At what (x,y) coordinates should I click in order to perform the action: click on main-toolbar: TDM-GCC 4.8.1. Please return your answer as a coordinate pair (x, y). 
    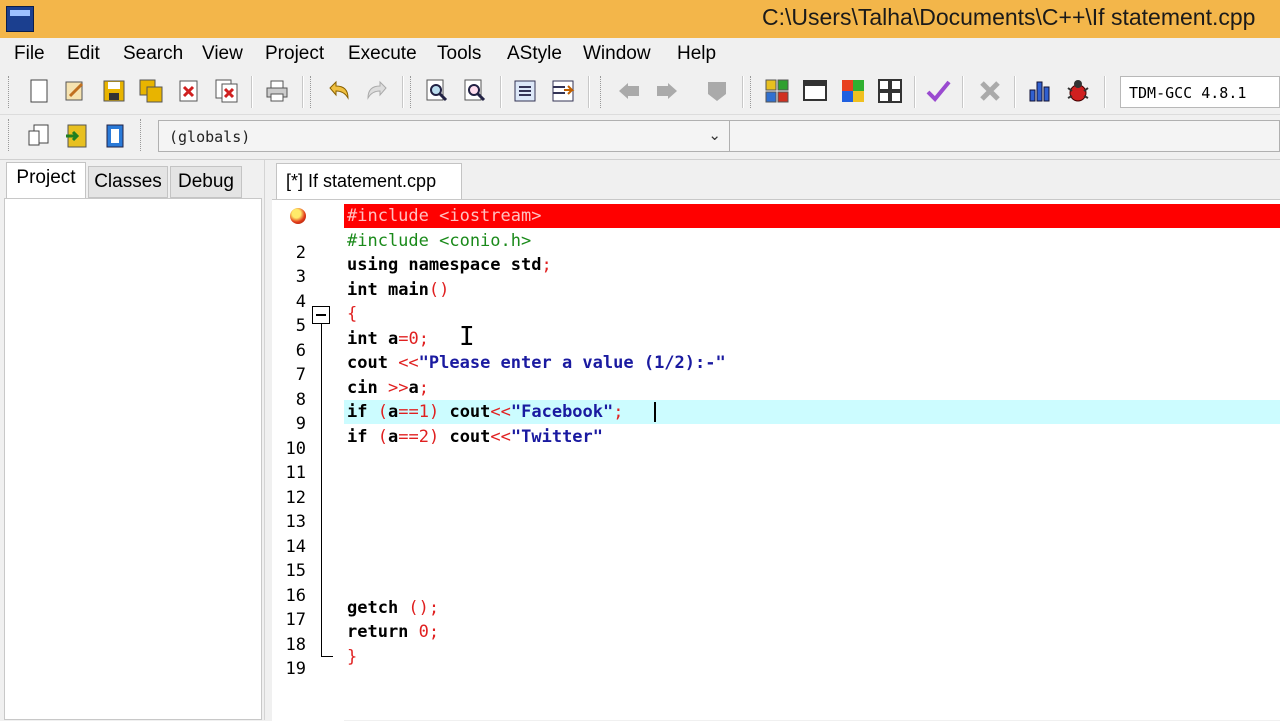
    Looking at the image, I should click on (640, 92).